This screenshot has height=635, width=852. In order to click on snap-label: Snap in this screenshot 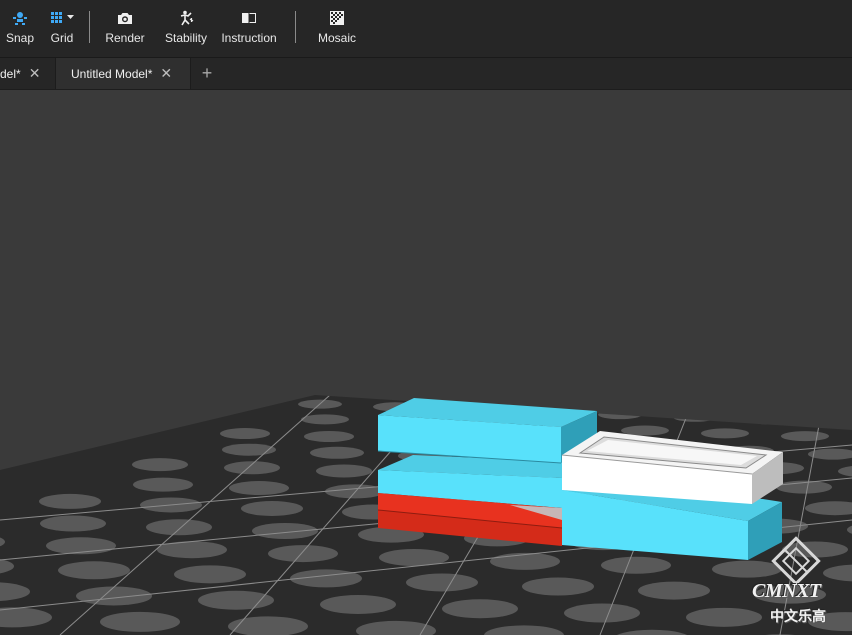, I will do `click(20, 38)`.